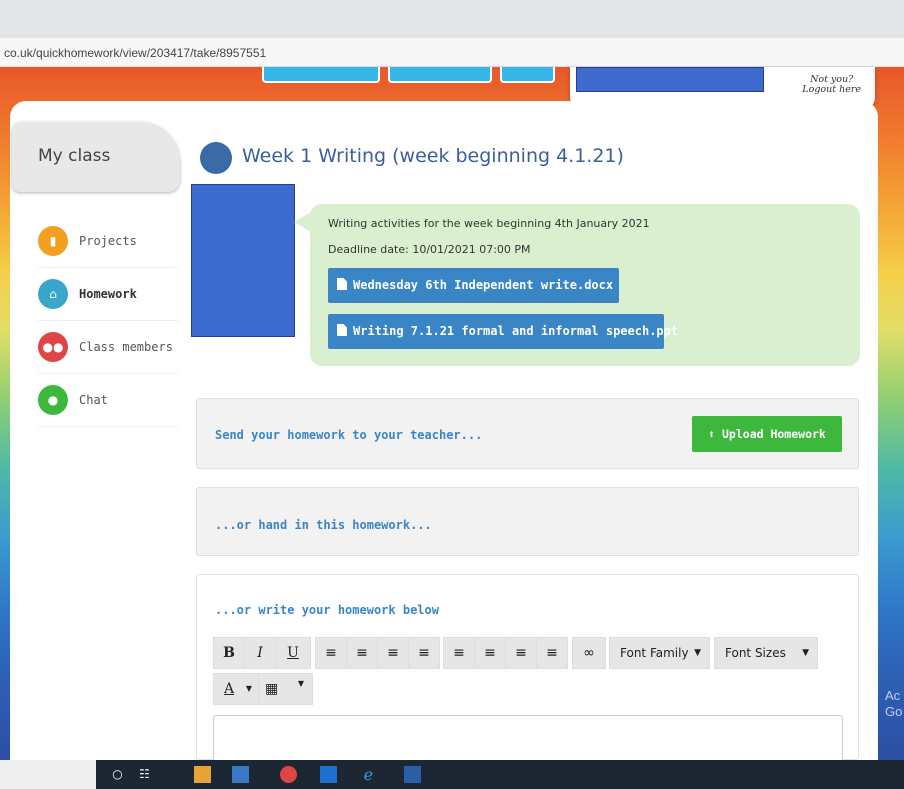 This screenshot has height=789, width=904. Describe the element at coordinates (412, 774) in the screenshot. I see `word-icon` at that location.